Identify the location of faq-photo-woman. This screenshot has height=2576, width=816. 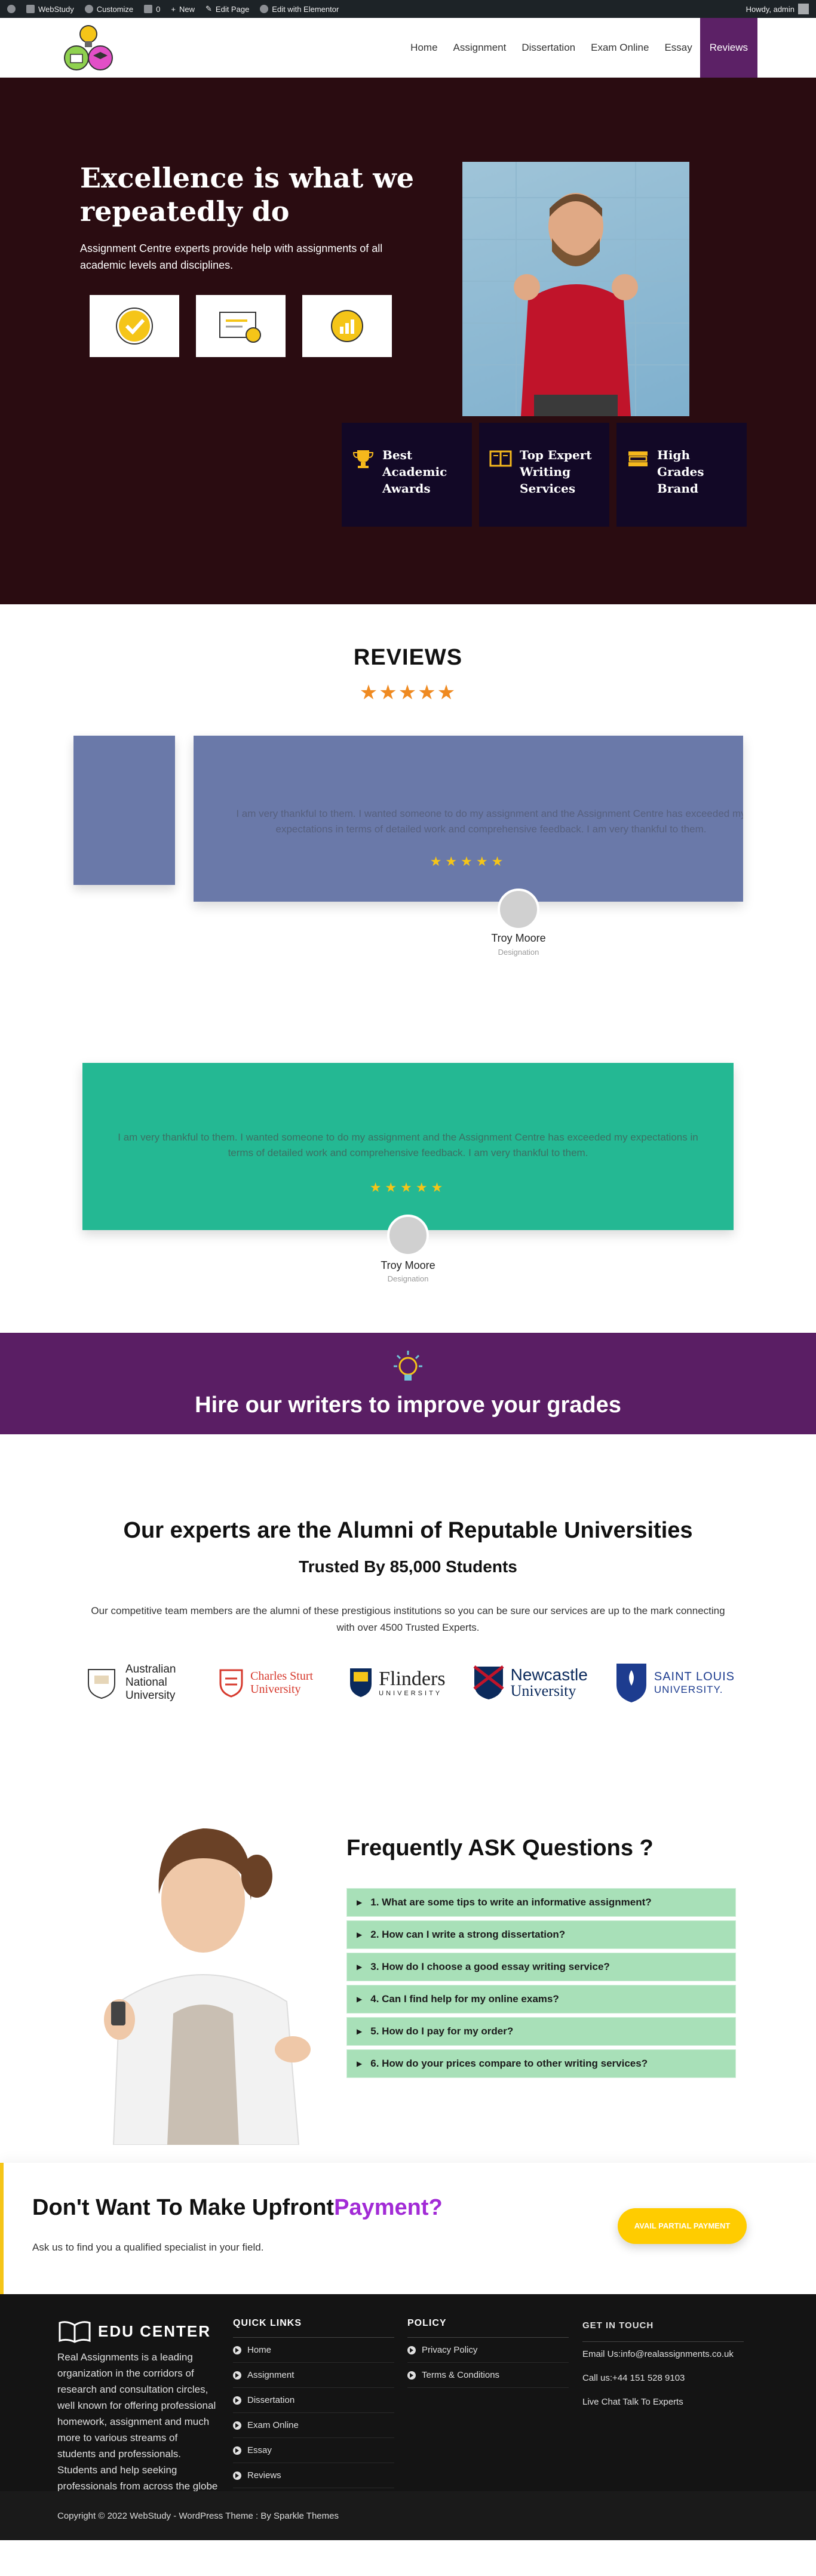
(204, 1966).